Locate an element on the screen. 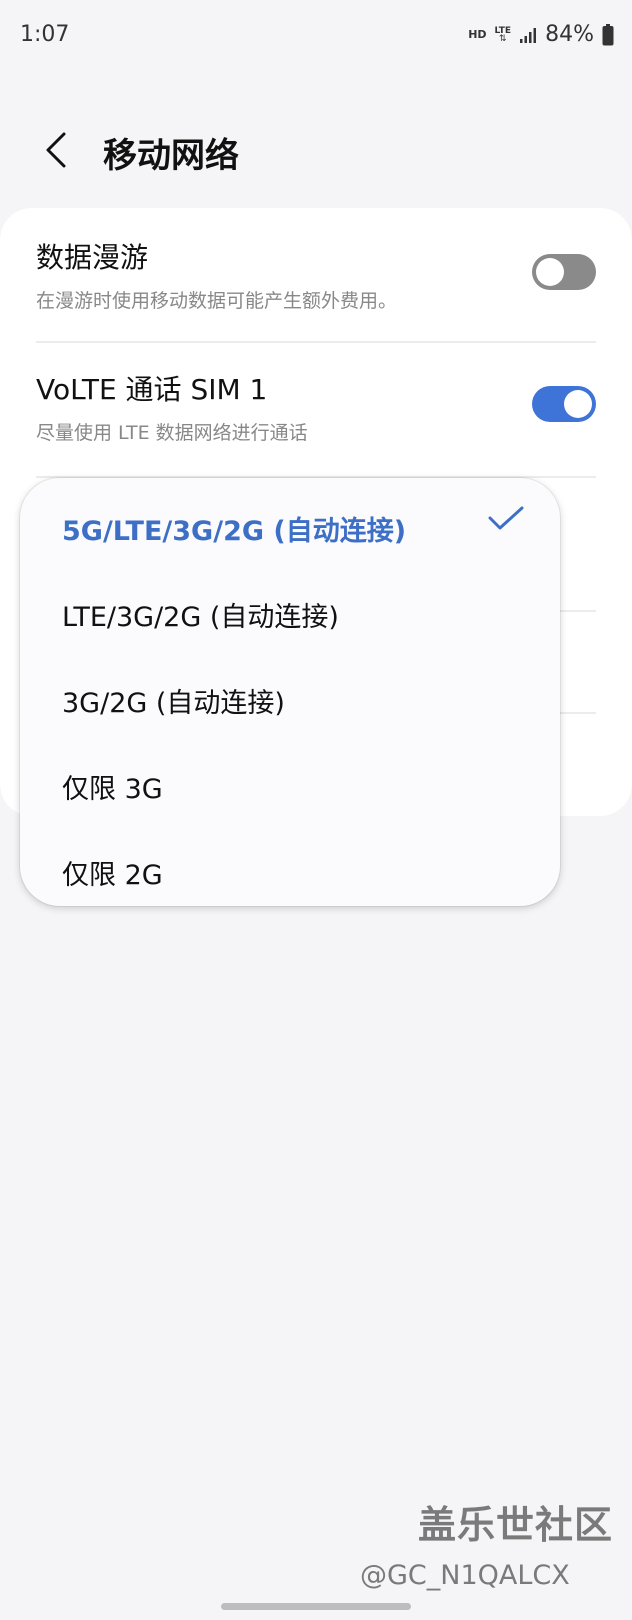 The height and width of the screenshot is (1620, 632). volte-toggle is located at coordinates (564, 404).